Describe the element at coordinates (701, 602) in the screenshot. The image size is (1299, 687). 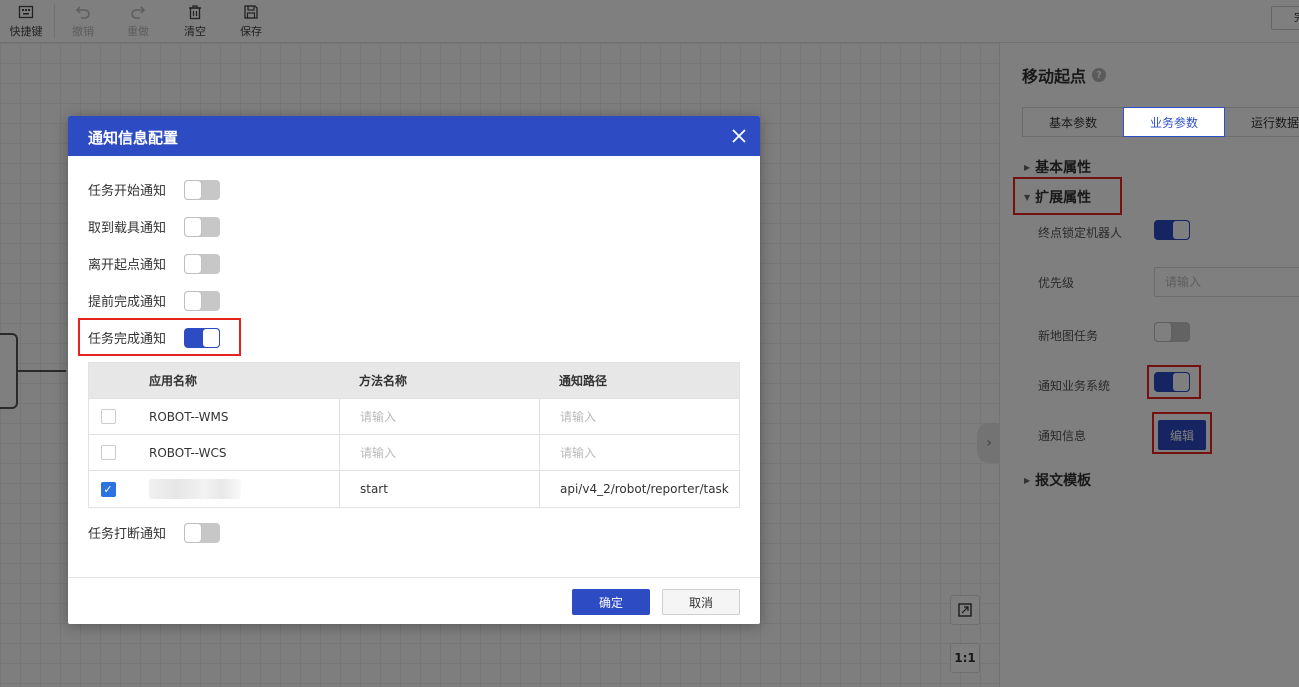
I see `cancel-button: 取消` at that location.